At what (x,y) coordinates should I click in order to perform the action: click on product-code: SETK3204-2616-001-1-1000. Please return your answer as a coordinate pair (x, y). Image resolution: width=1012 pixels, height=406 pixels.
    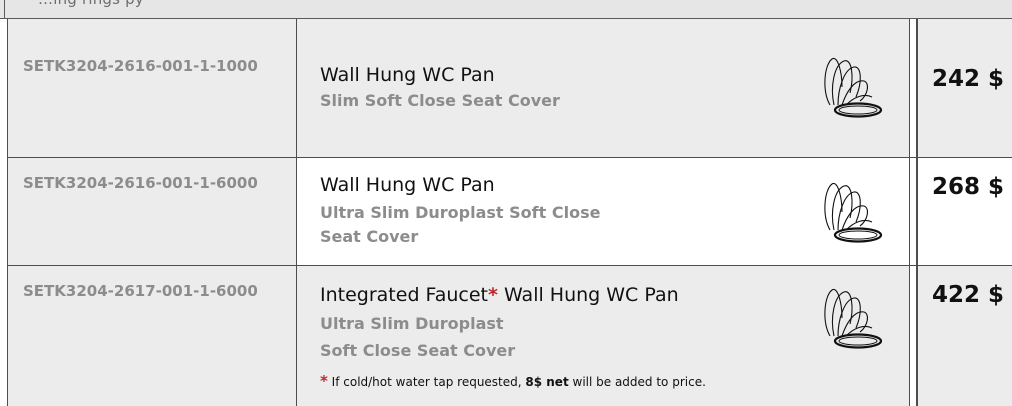
    Looking at the image, I should click on (140, 66).